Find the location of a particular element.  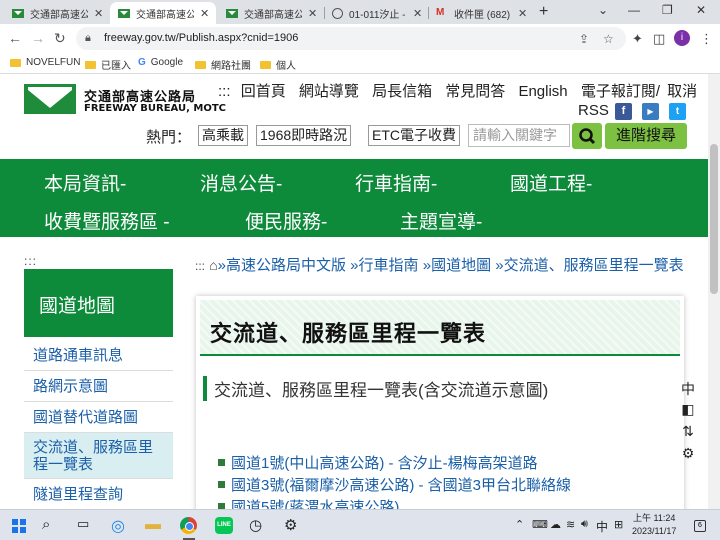

bookmark-folder: 網路社團 is located at coordinates (223, 64).